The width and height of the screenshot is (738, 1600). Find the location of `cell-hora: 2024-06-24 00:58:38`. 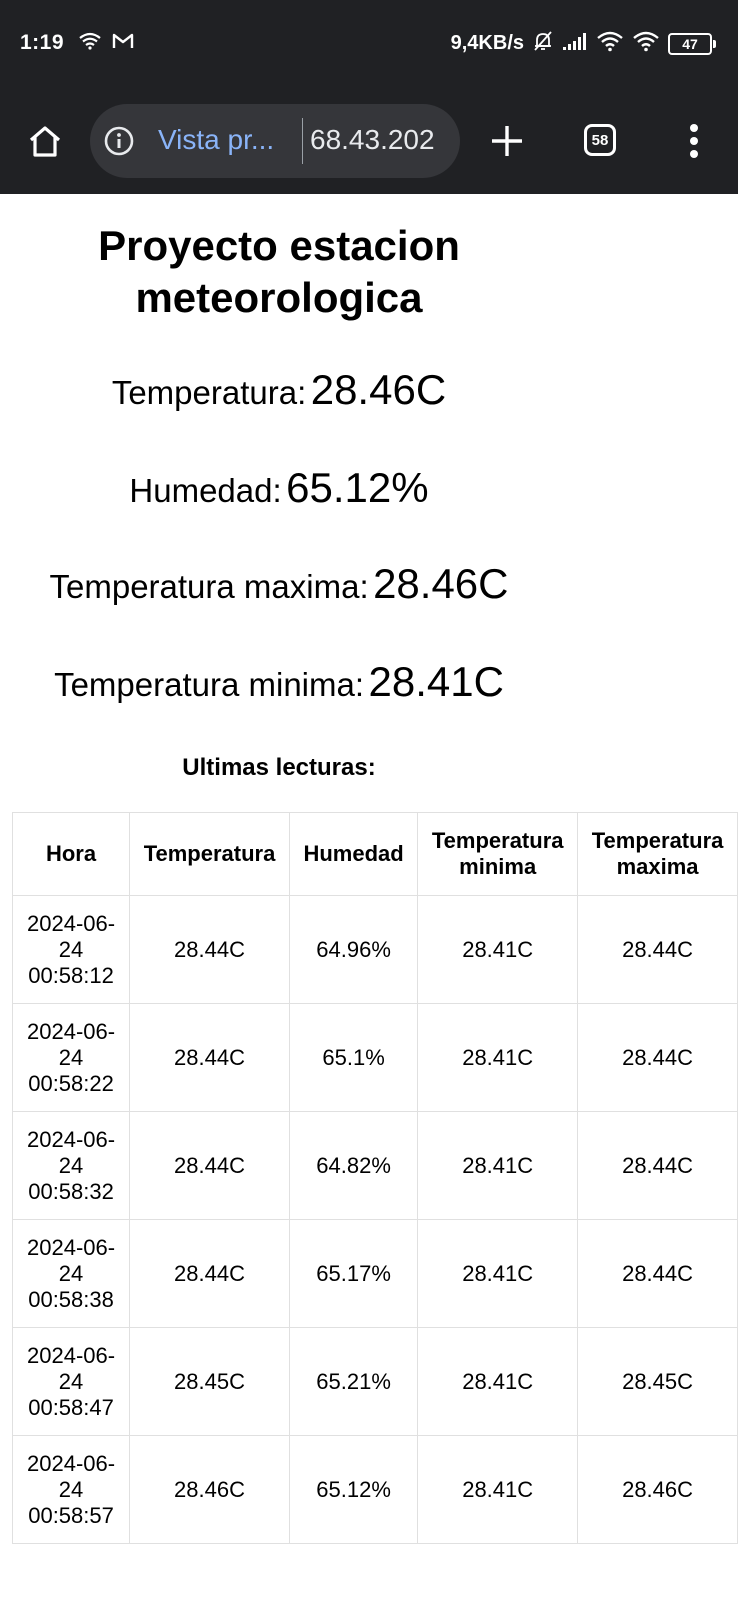

cell-hora: 2024-06-24 00:58:38 is located at coordinates (71, 1273).